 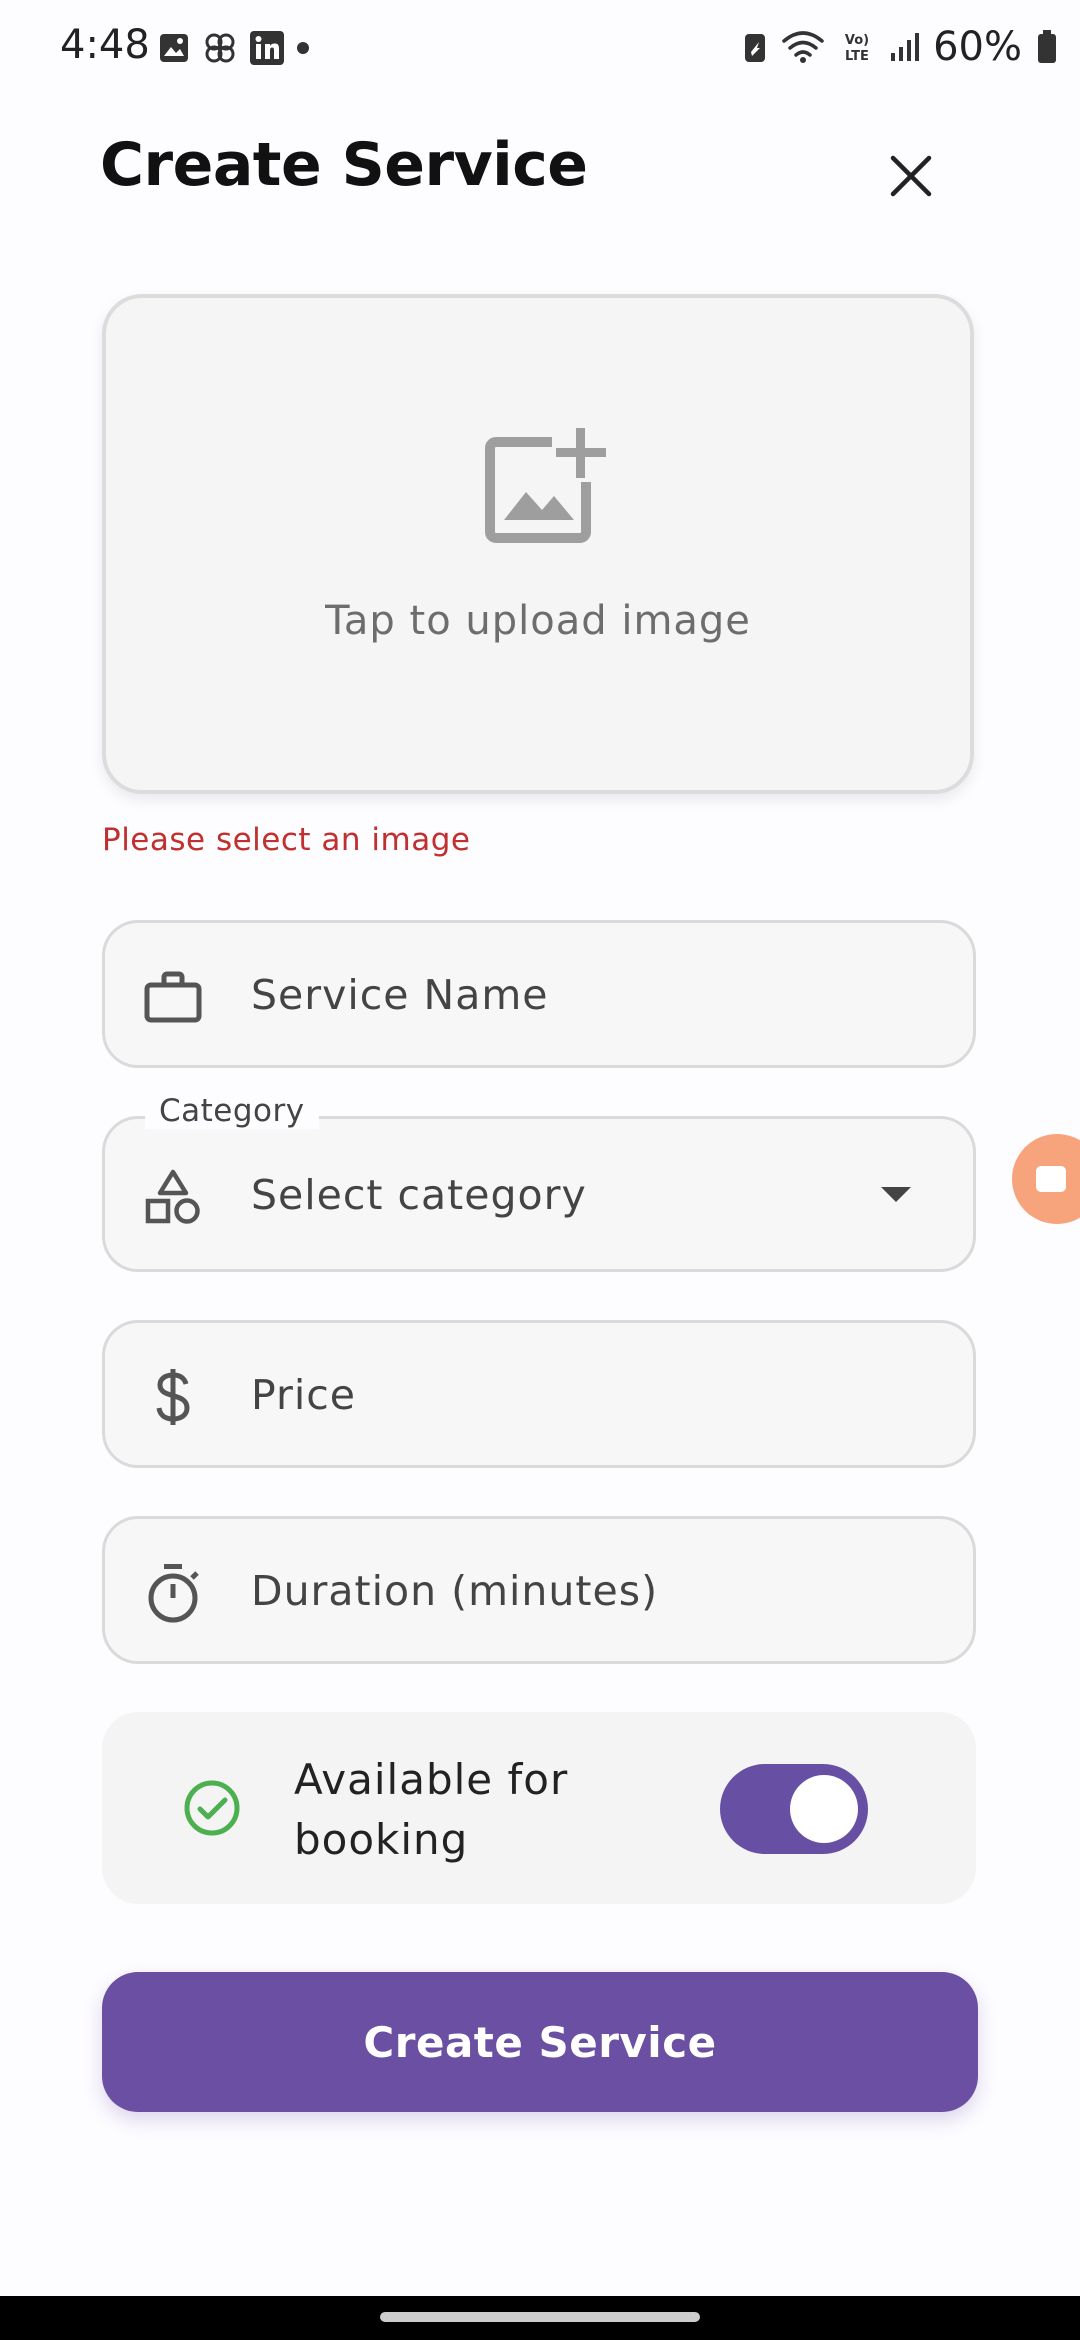 I want to click on svg-text: LTE, so click(x=857, y=56).